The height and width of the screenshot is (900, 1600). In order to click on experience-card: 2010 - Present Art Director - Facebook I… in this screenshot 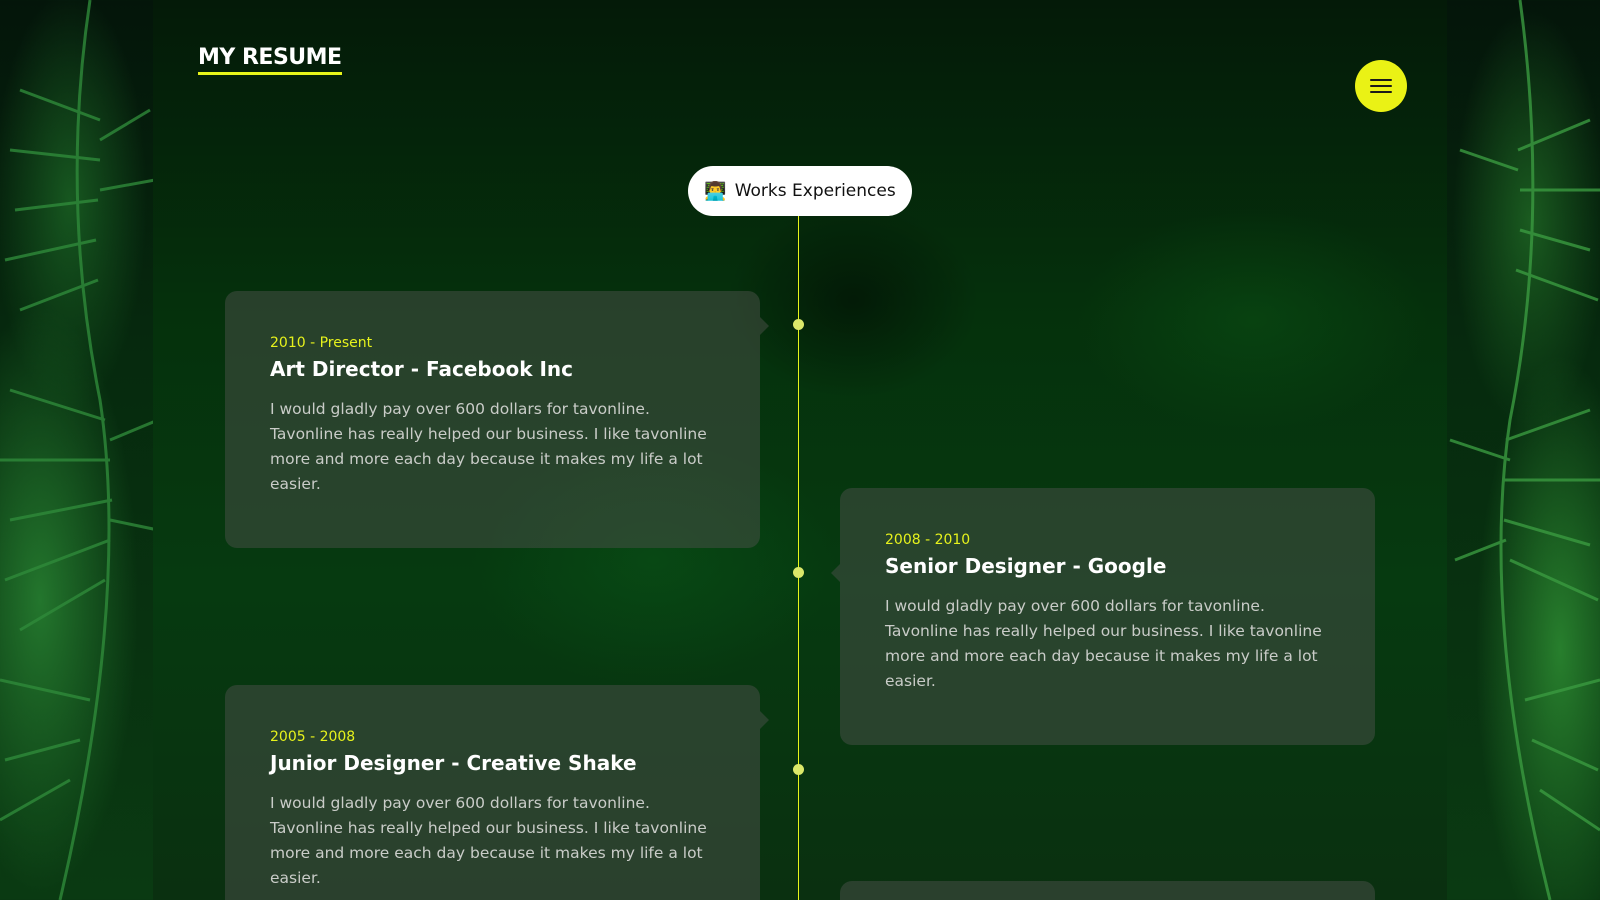, I will do `click(497, 419)`.